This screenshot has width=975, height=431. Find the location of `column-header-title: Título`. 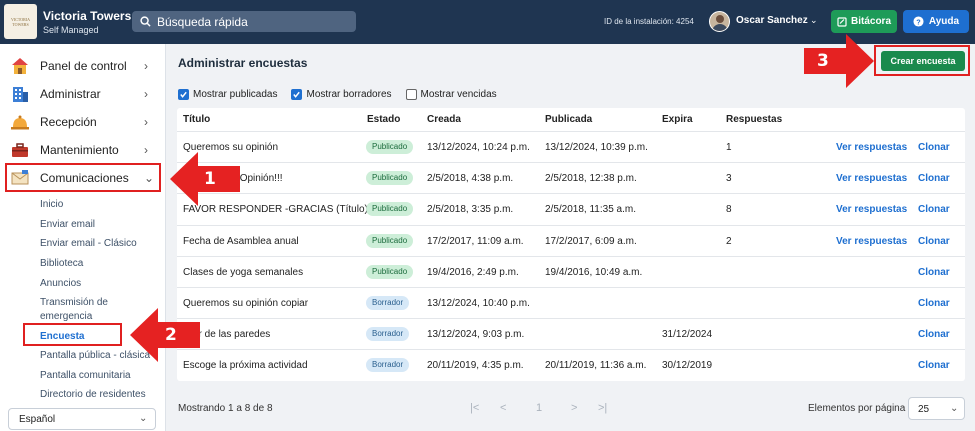

column-header-title: Título is located at coordinates (196, 119).